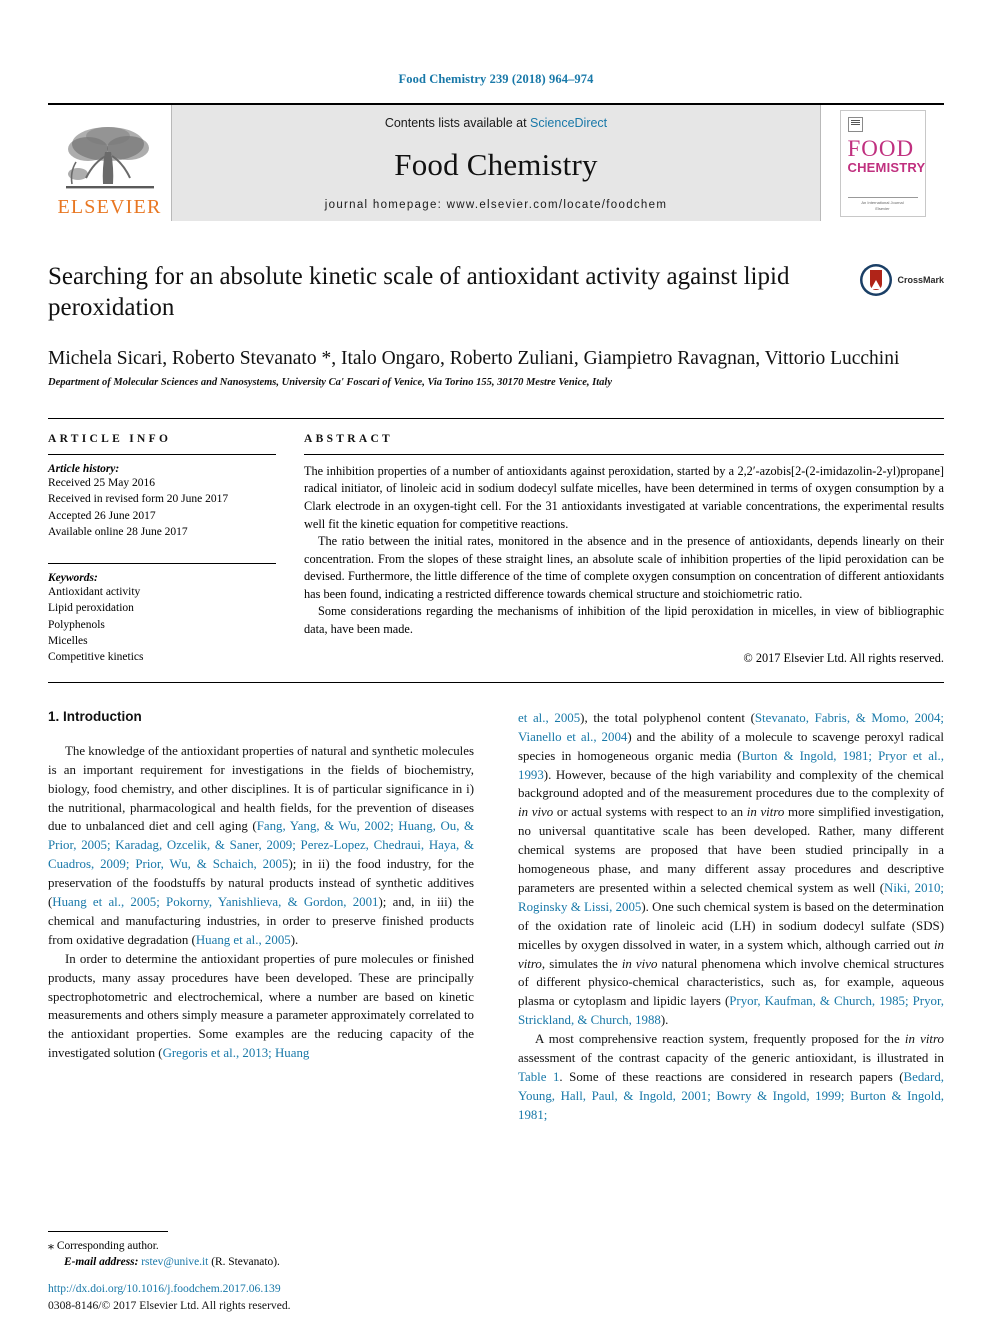  What do you see at coordinates (920, 280) in the screenshot?
I see `crossmark-label: CrossMark` at bounding box center [920, 280].